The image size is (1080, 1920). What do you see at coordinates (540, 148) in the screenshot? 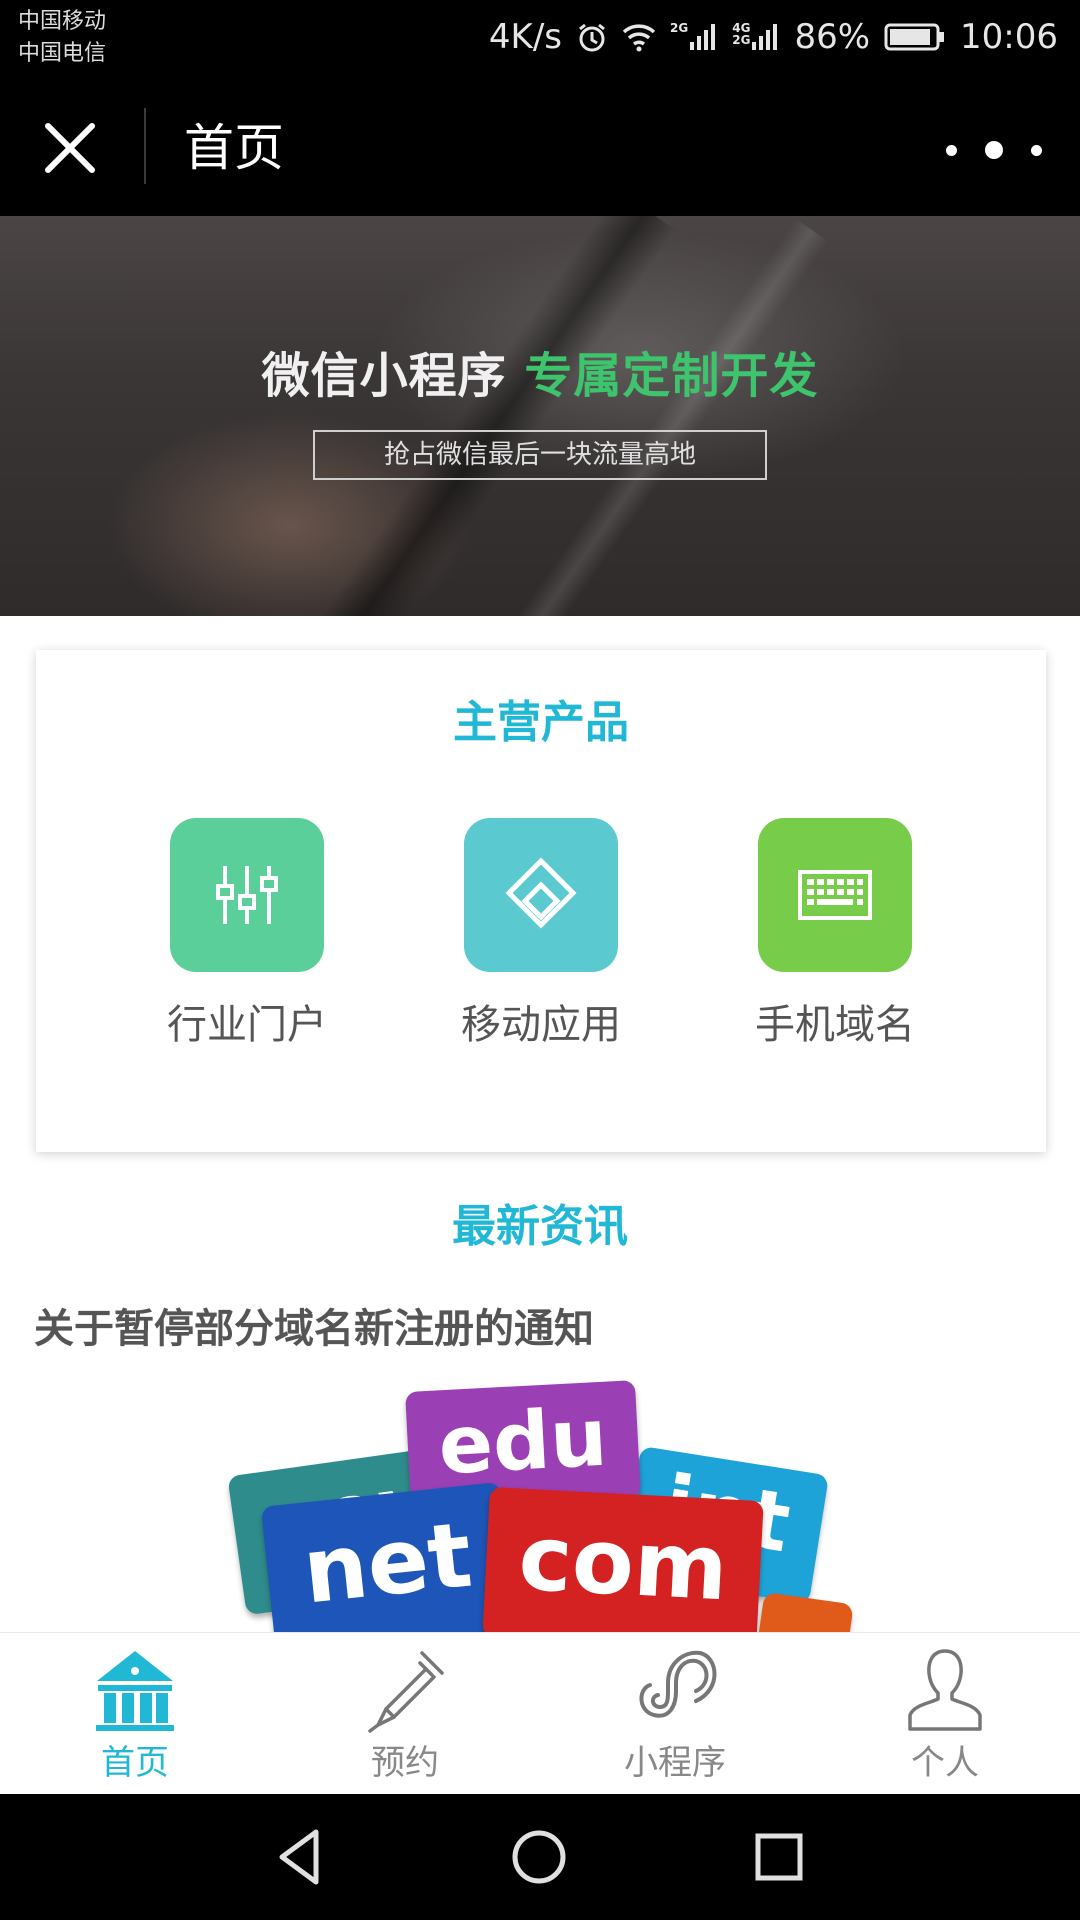
I see `title-bar: 首页` at bounding box center [540, 148].